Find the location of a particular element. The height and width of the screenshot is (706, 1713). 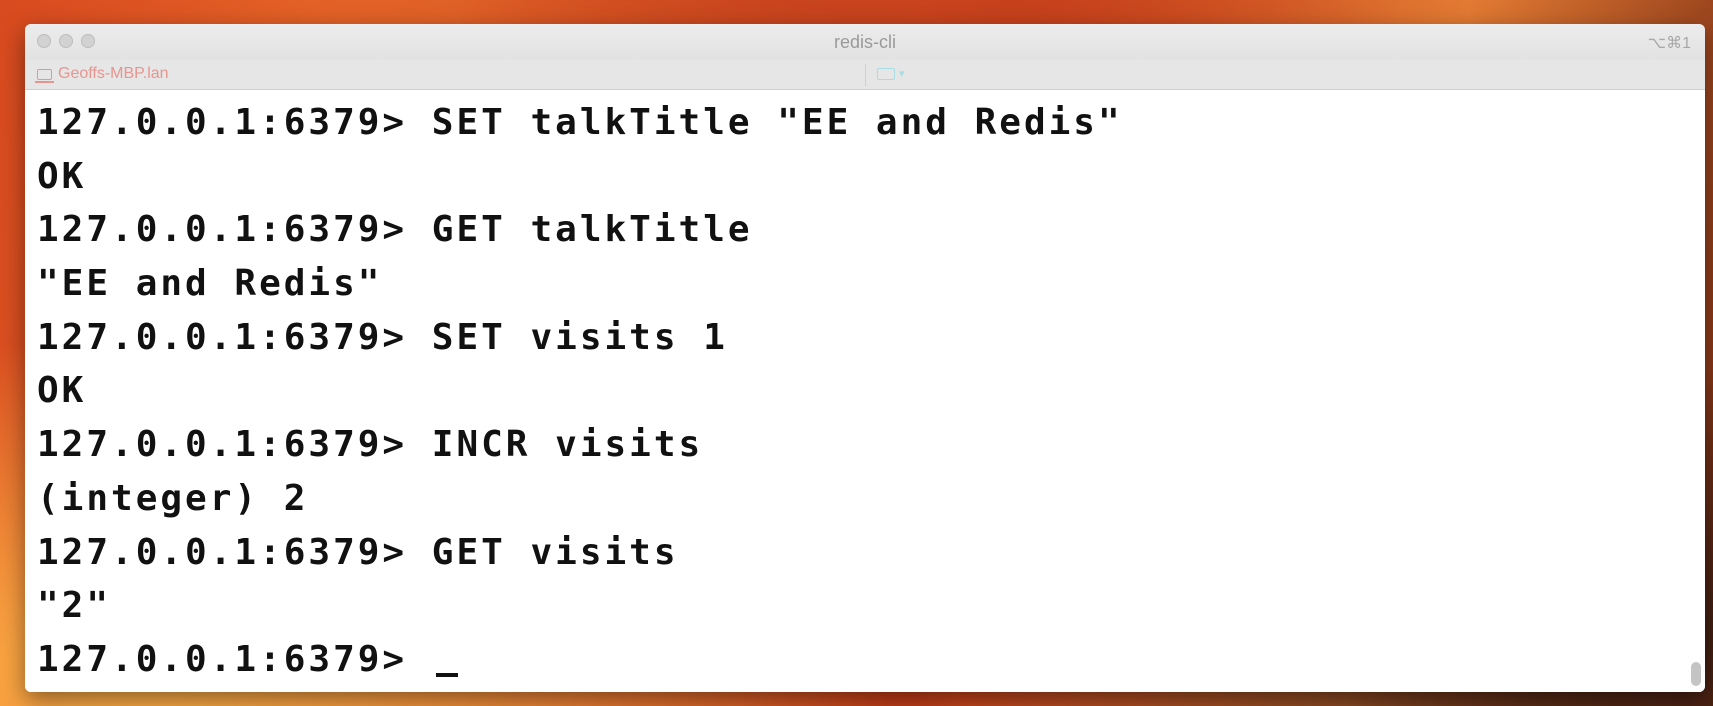

terminal-prompt-line: 127.0.0.1:6379> is located at coordinates (871, 660).